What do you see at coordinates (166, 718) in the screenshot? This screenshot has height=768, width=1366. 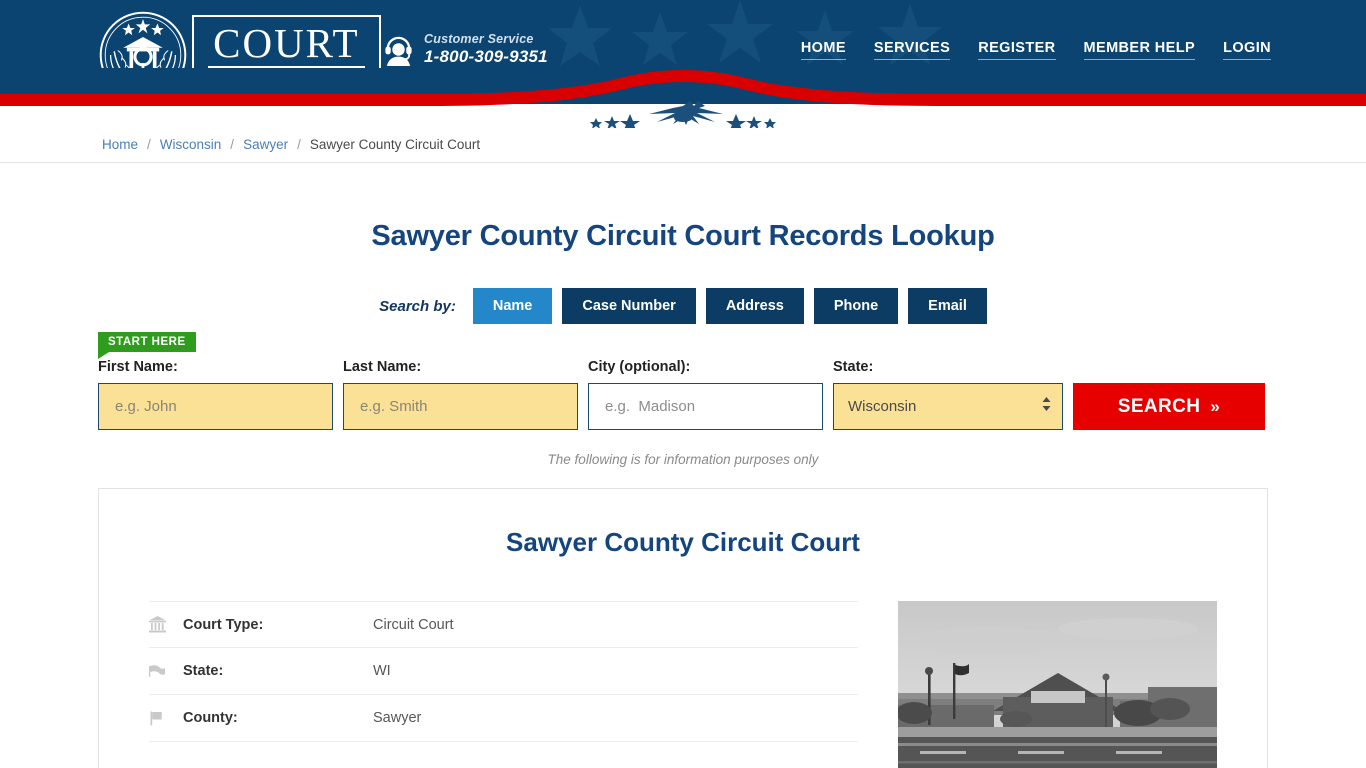 I see `flag-icon` at bounding box center [166, 718].